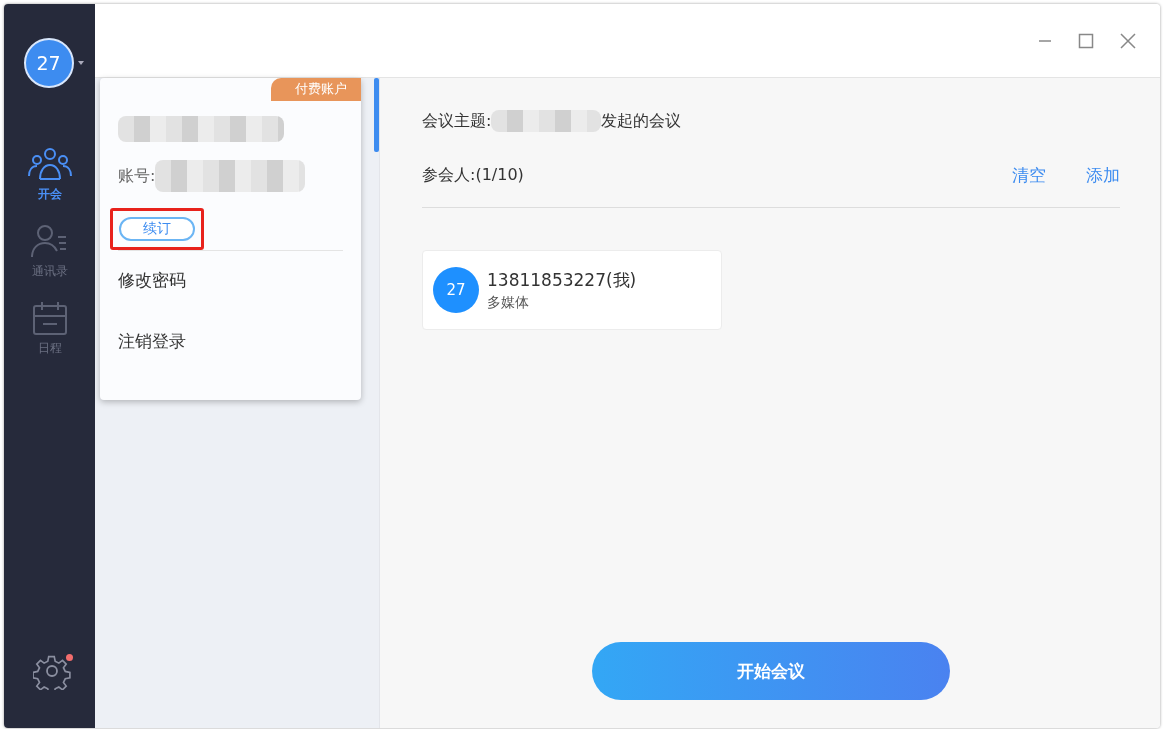 This screenshot has width=1164, height=729. Describe the element at coordinates (1029, 175) in the screenshot. I see `action-link: 清空` at that location.